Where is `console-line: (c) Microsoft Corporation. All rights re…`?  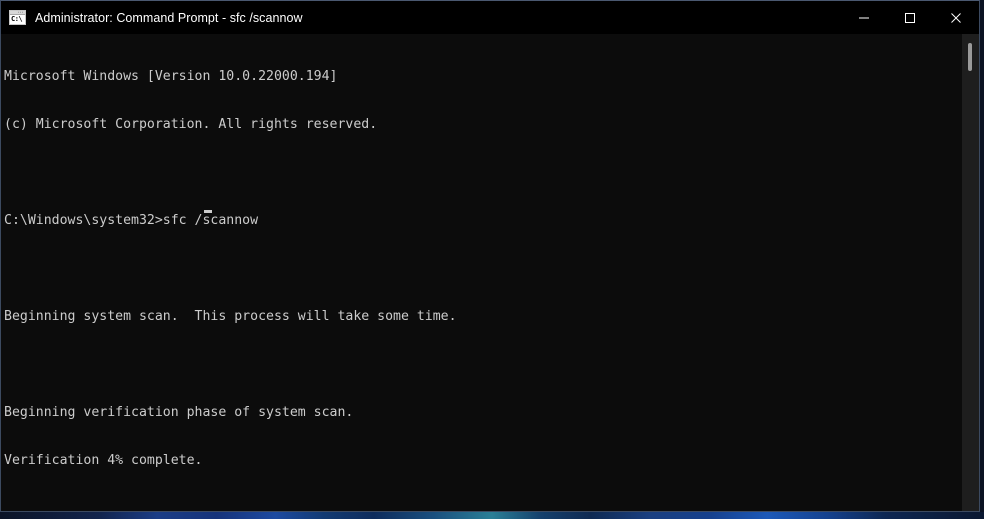 console-line: (c) Microsoft Corporation. All rights re… is located at coordinates (191, 124).